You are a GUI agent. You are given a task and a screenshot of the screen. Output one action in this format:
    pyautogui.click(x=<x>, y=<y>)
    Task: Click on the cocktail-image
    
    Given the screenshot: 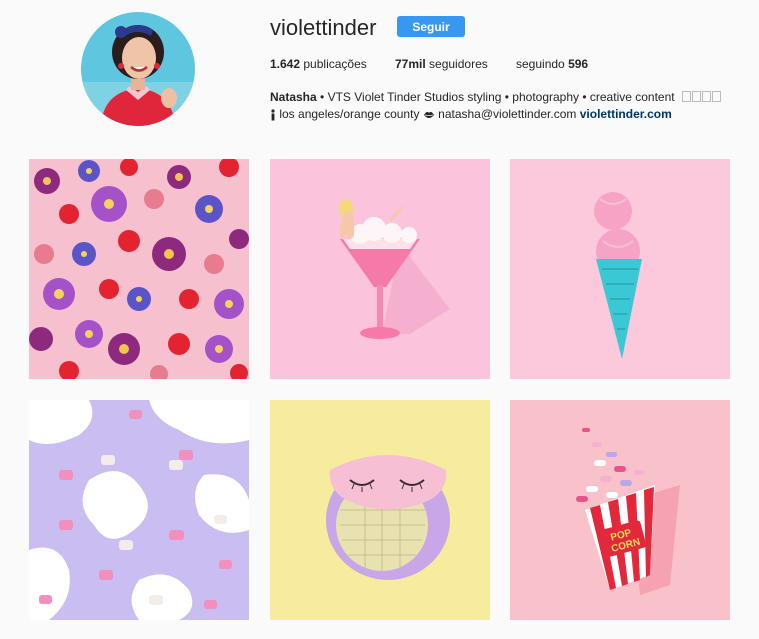 What is the action you would take?
    pyautogui.click(x=380, y=269)
    